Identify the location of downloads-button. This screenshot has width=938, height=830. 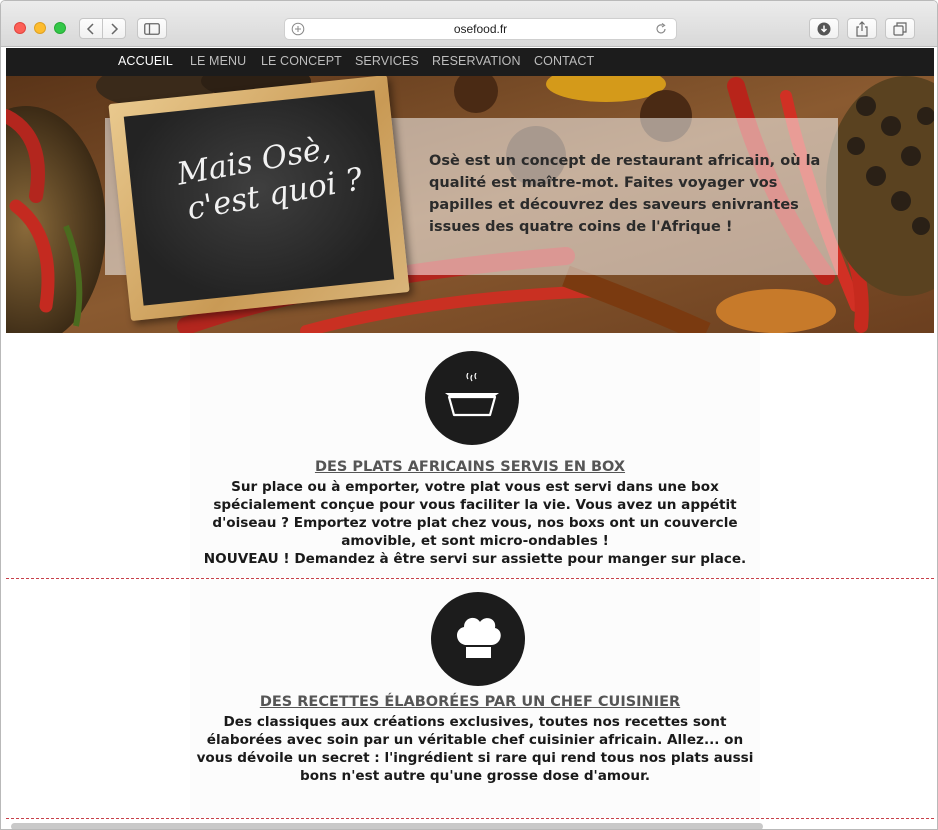
(824, 28).